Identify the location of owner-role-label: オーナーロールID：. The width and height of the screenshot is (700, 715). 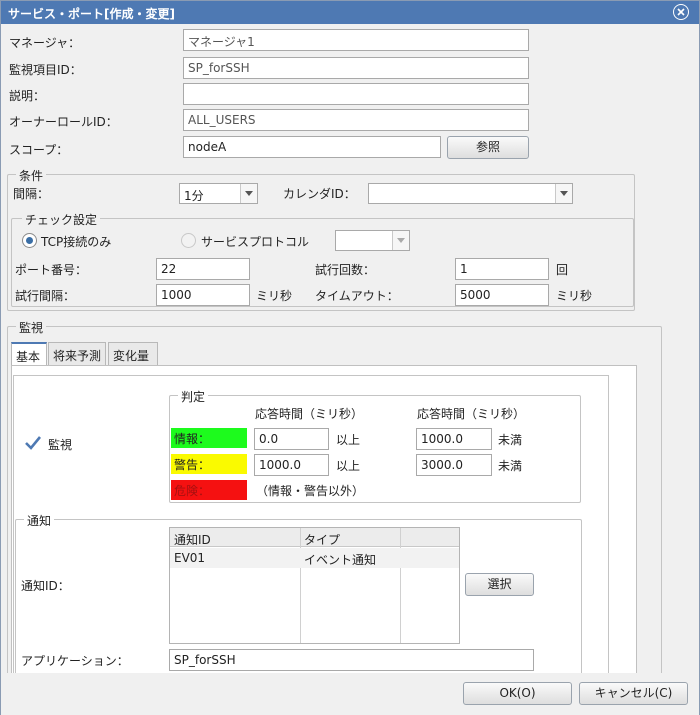
(63, 122).